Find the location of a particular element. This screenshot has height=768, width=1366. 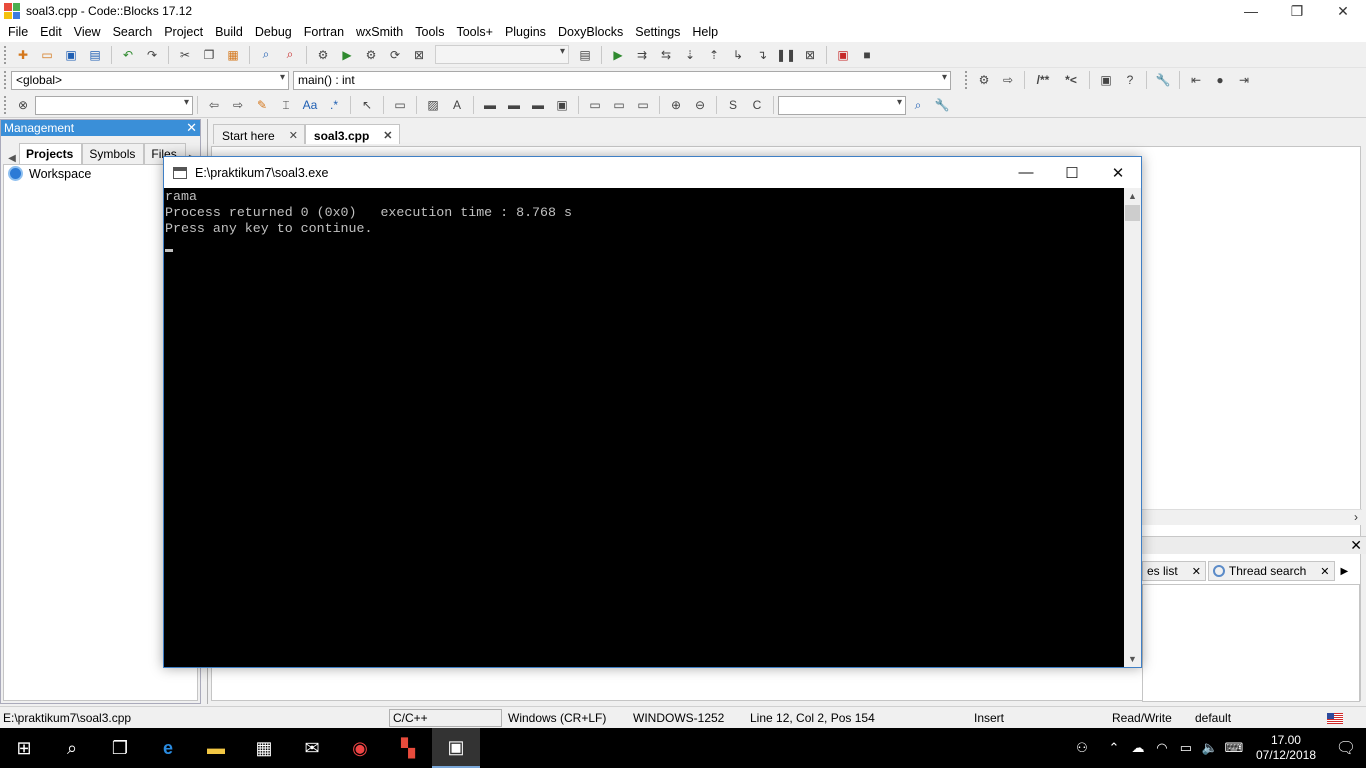

debugging-windows-icon: ▣ is located at coordinates (843, 55).